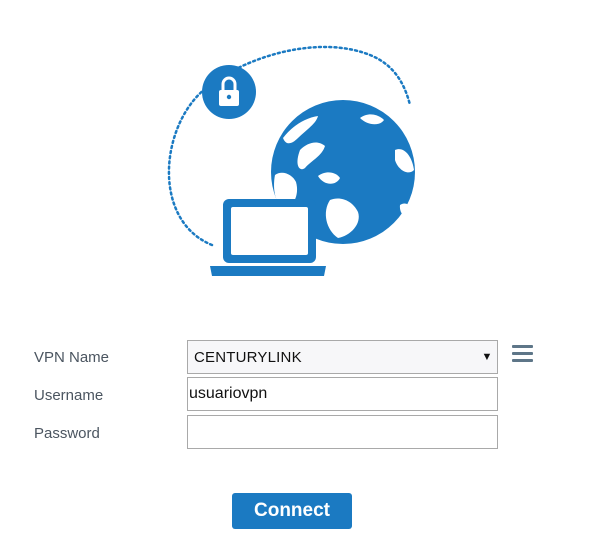 Image resolution: width=595 pixels, height=559 pixels. What do you see at coordinates (342, 357) in the screenshot?
I see `vpn-name-select: CENTURYLINK ▼` at bounding box center [342, 357].